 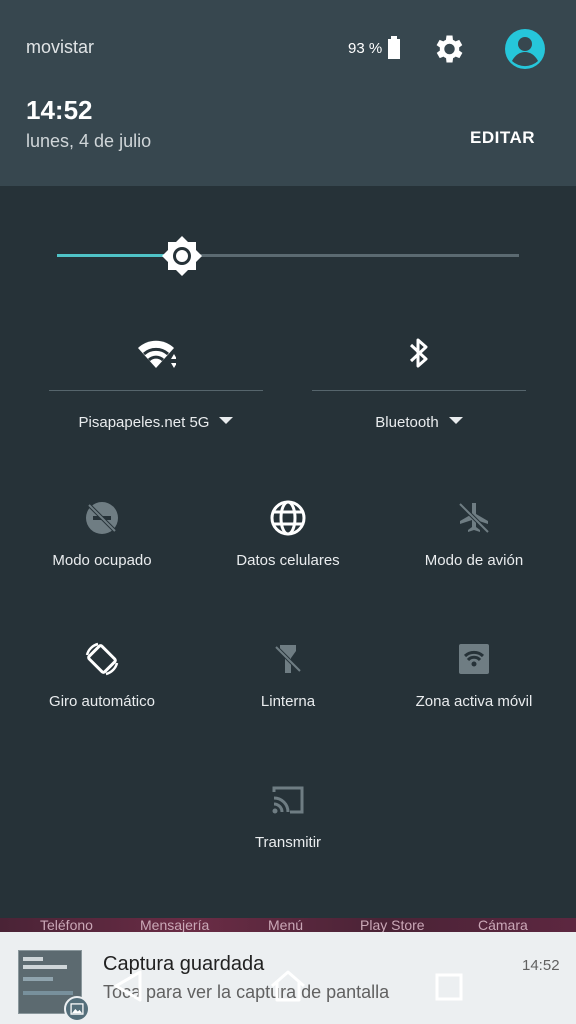 I want to click on cast-icon, so click(x=288, y=800).